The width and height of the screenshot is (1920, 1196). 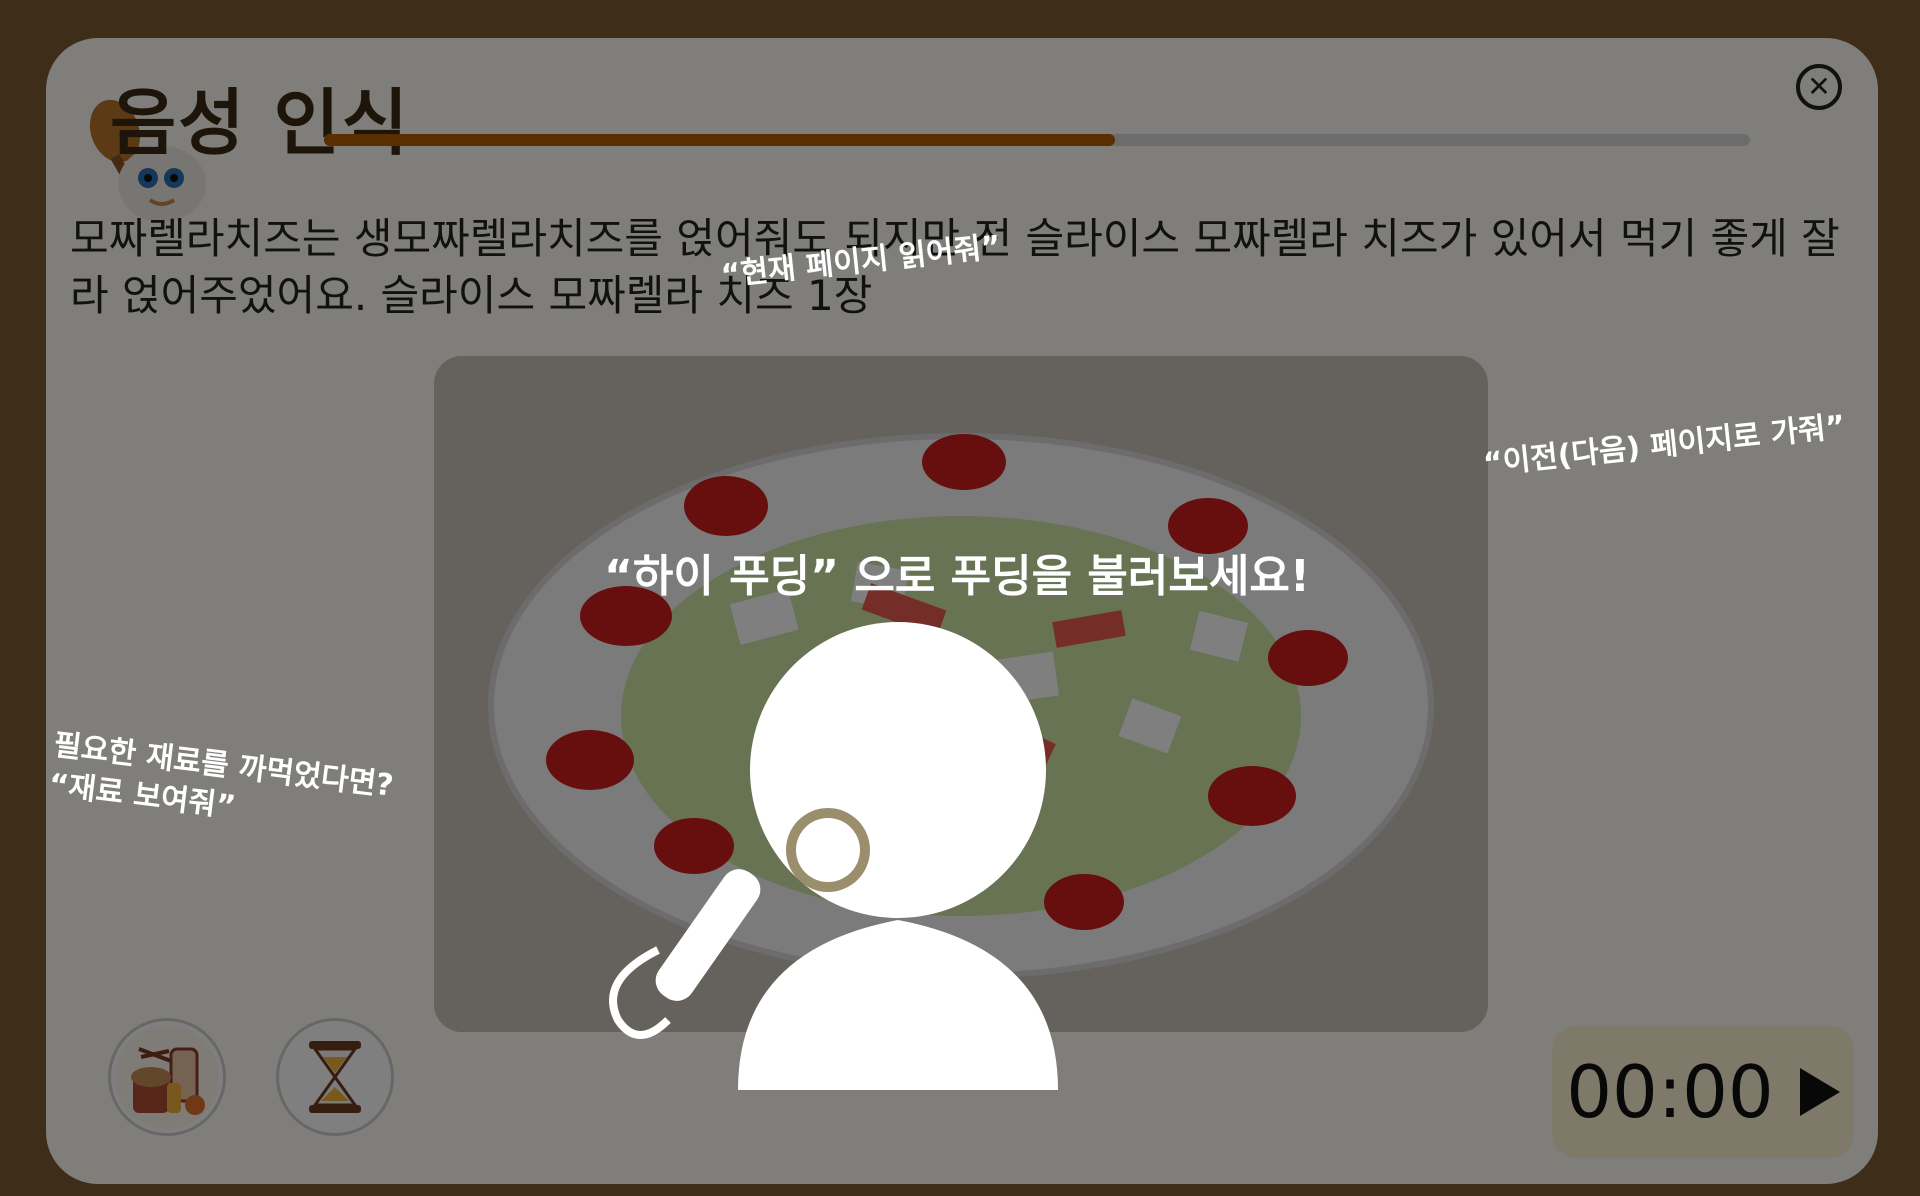 I want to click on ingredients-icon, so click(x=167, y=1077).